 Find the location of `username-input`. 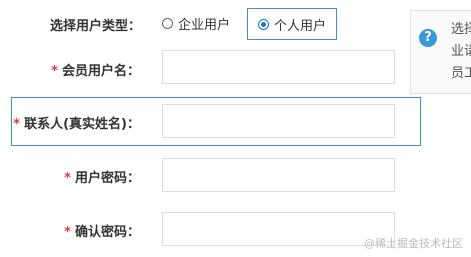

username-input is located at coordinates (278, 67).